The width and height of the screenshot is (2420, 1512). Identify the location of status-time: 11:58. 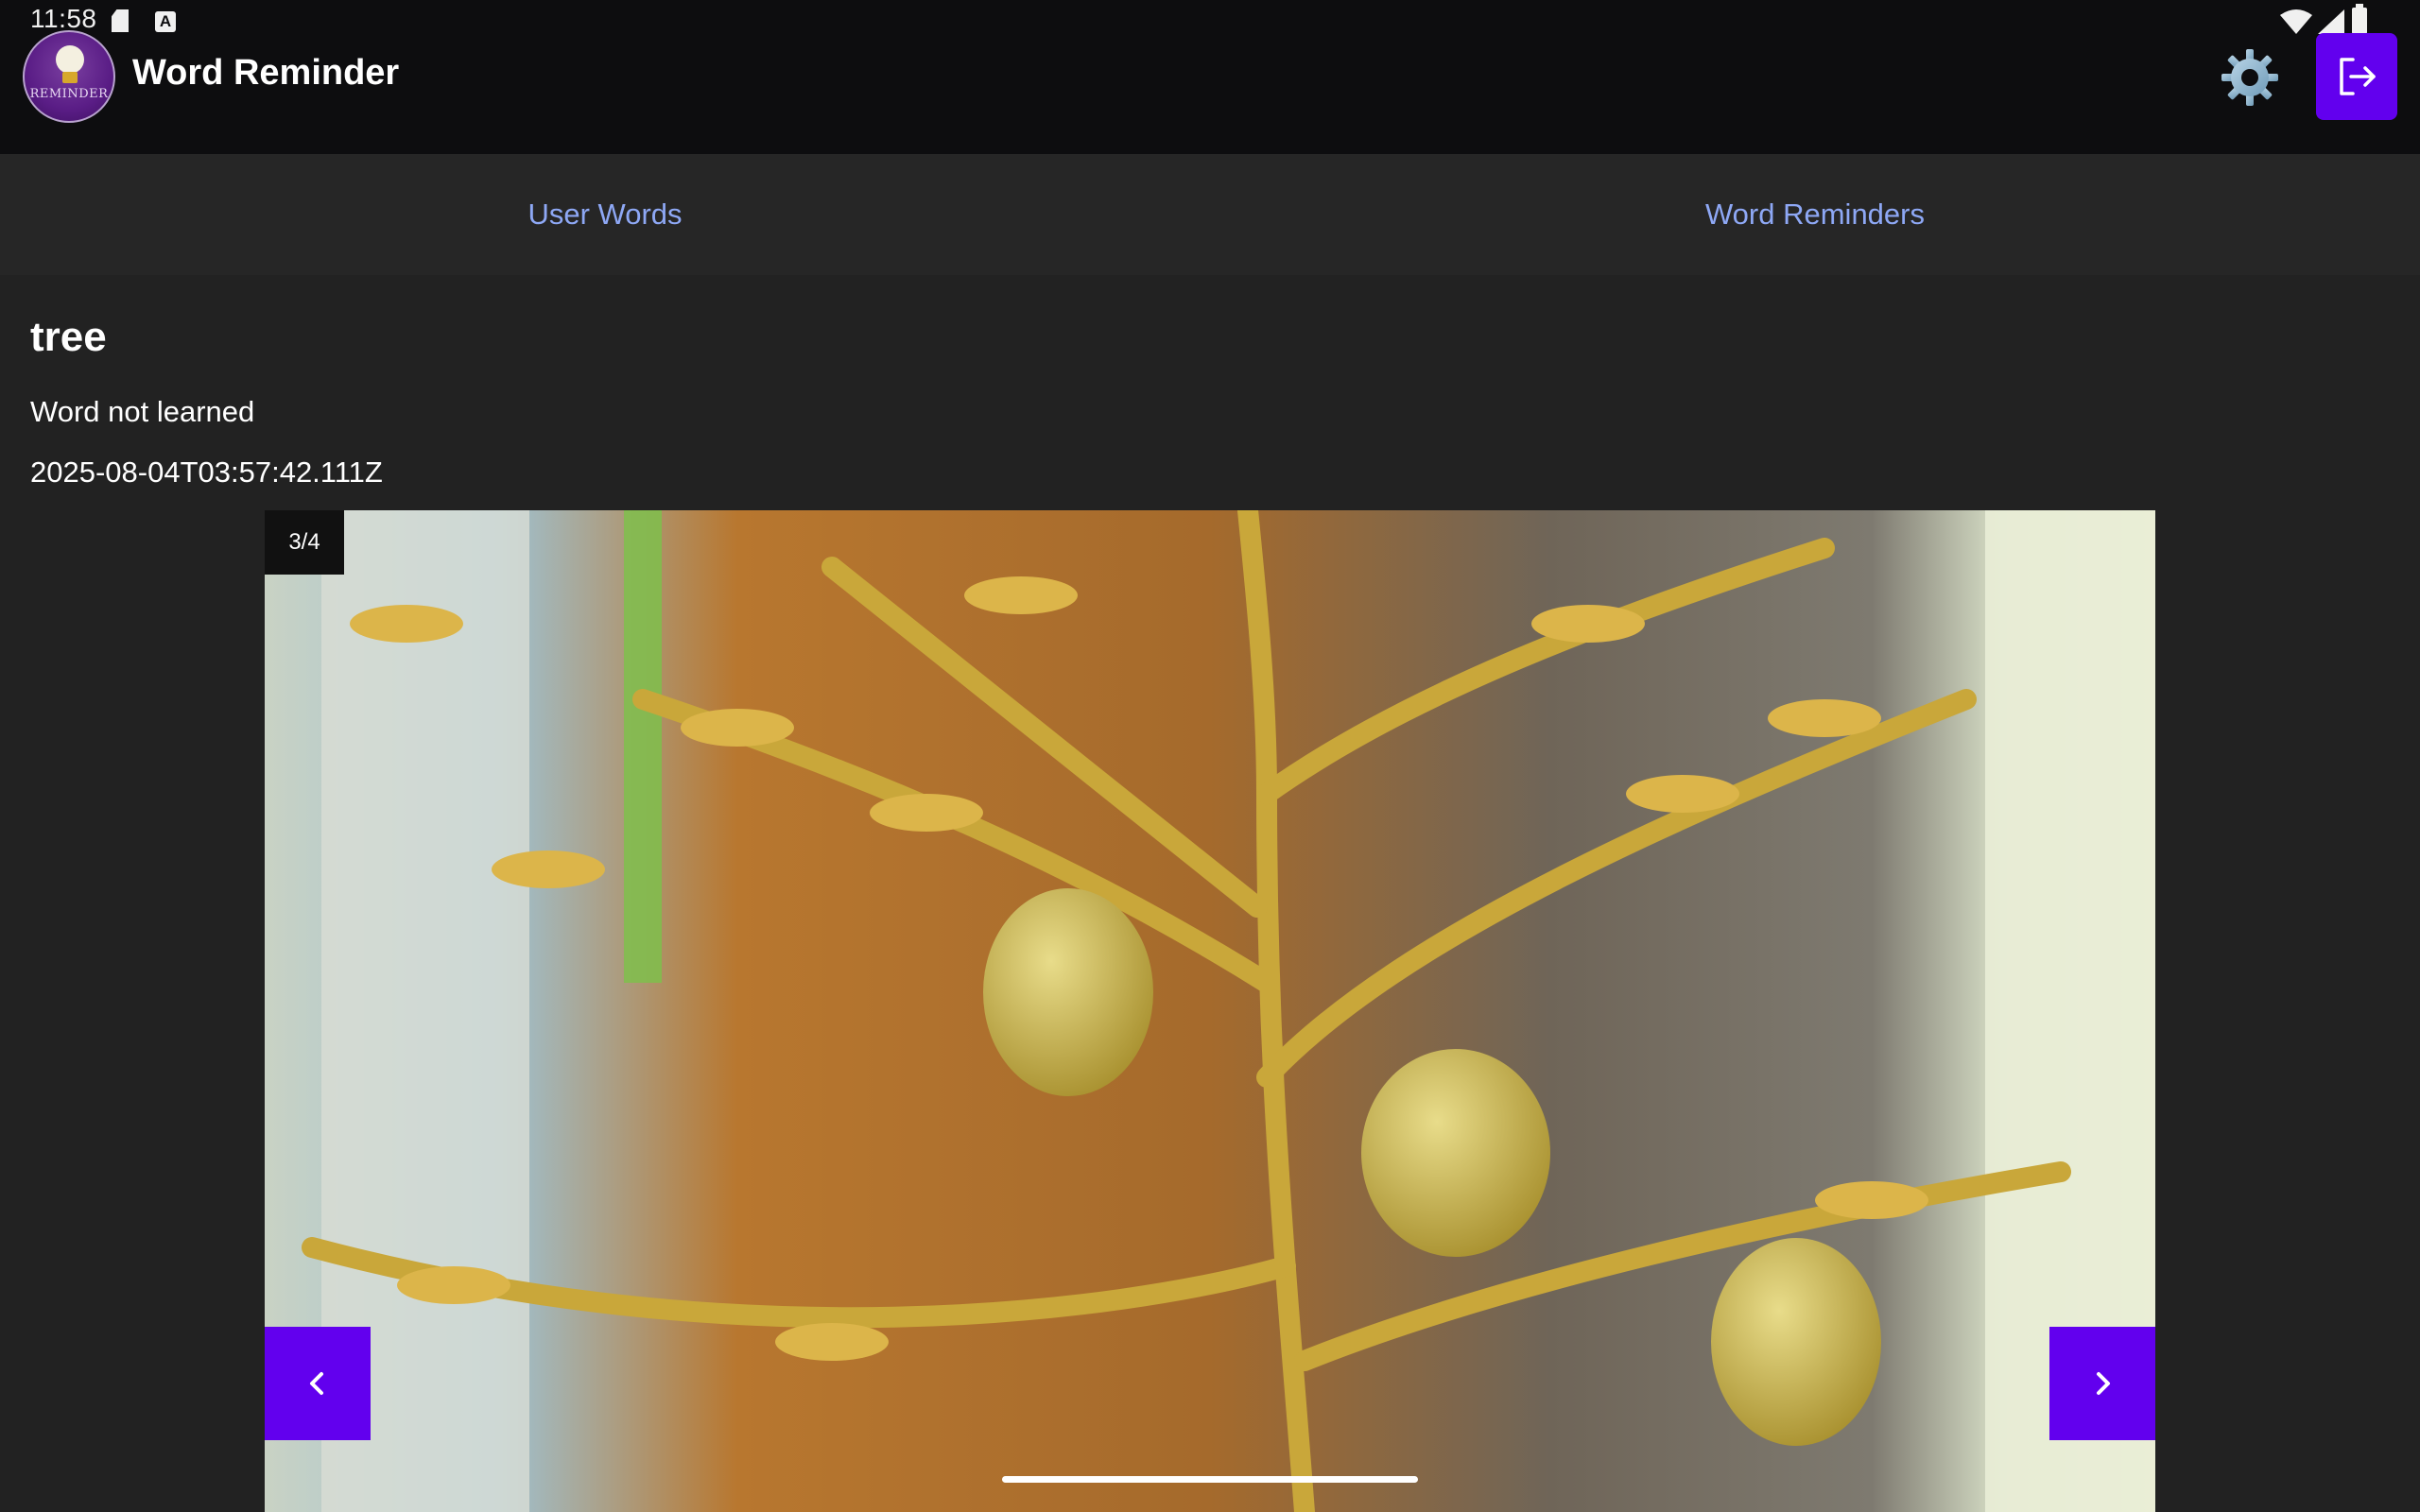
(63, 18).